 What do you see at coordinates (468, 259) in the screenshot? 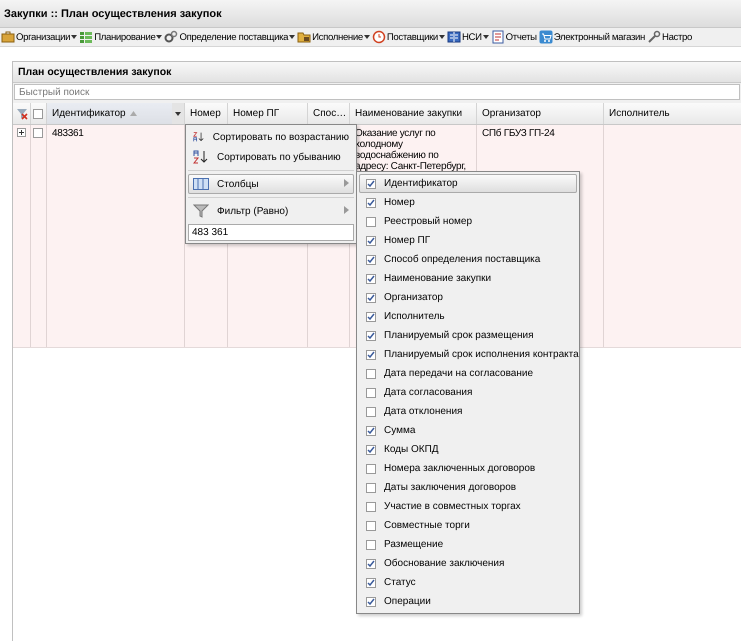
I see `menu-item: Способ определения поставщика` at bounding box center [468, 259].